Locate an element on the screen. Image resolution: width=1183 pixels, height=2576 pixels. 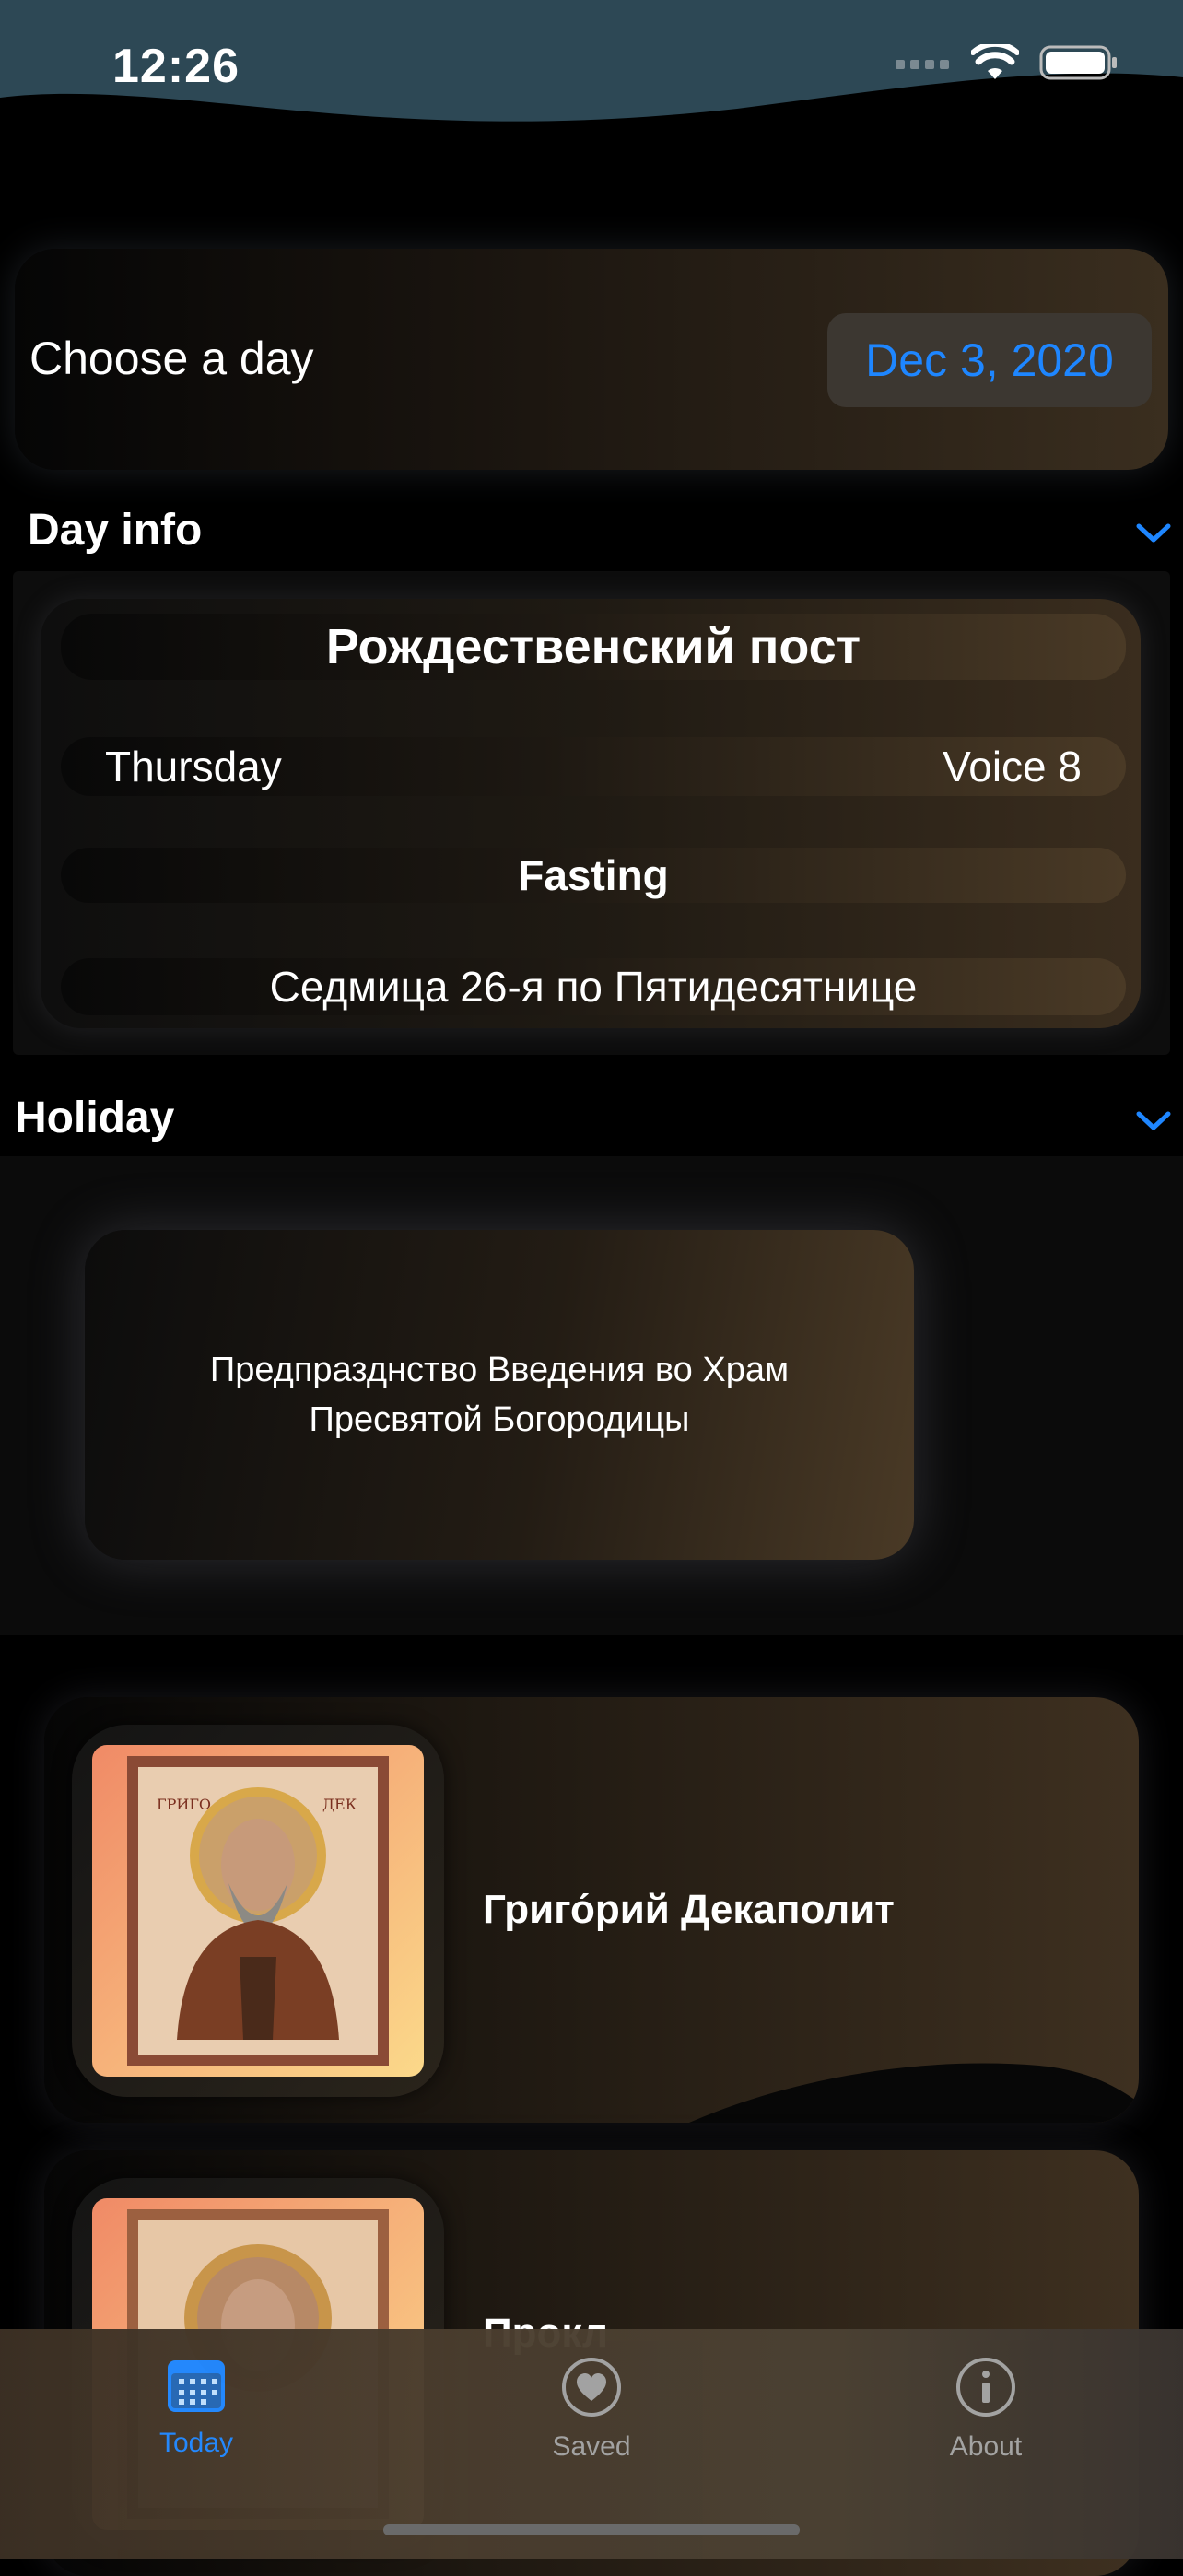
status-bar: 12:26 is located at coordinates (591, 69).